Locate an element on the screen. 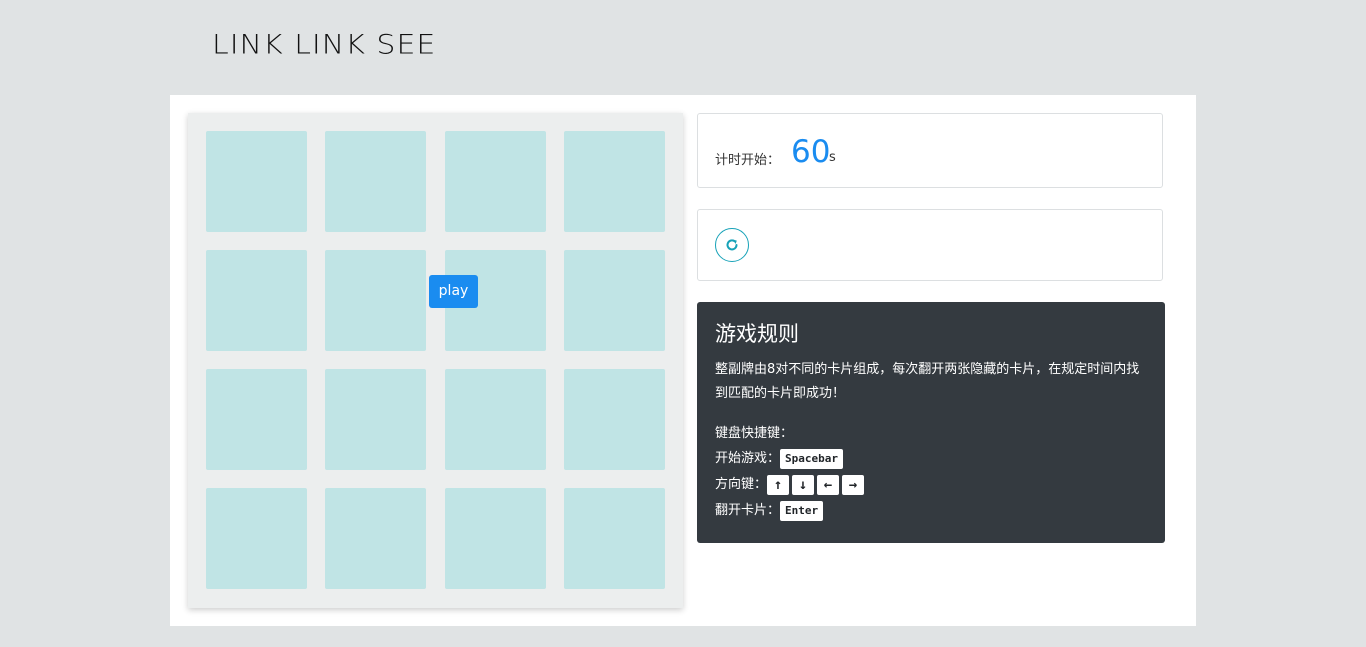 Image resolution: width=1366 pixels, height=647 pixels. shortcut-arrows-row: 方向键： ↑ ↓ ← → is located at coordinates (791, 485).